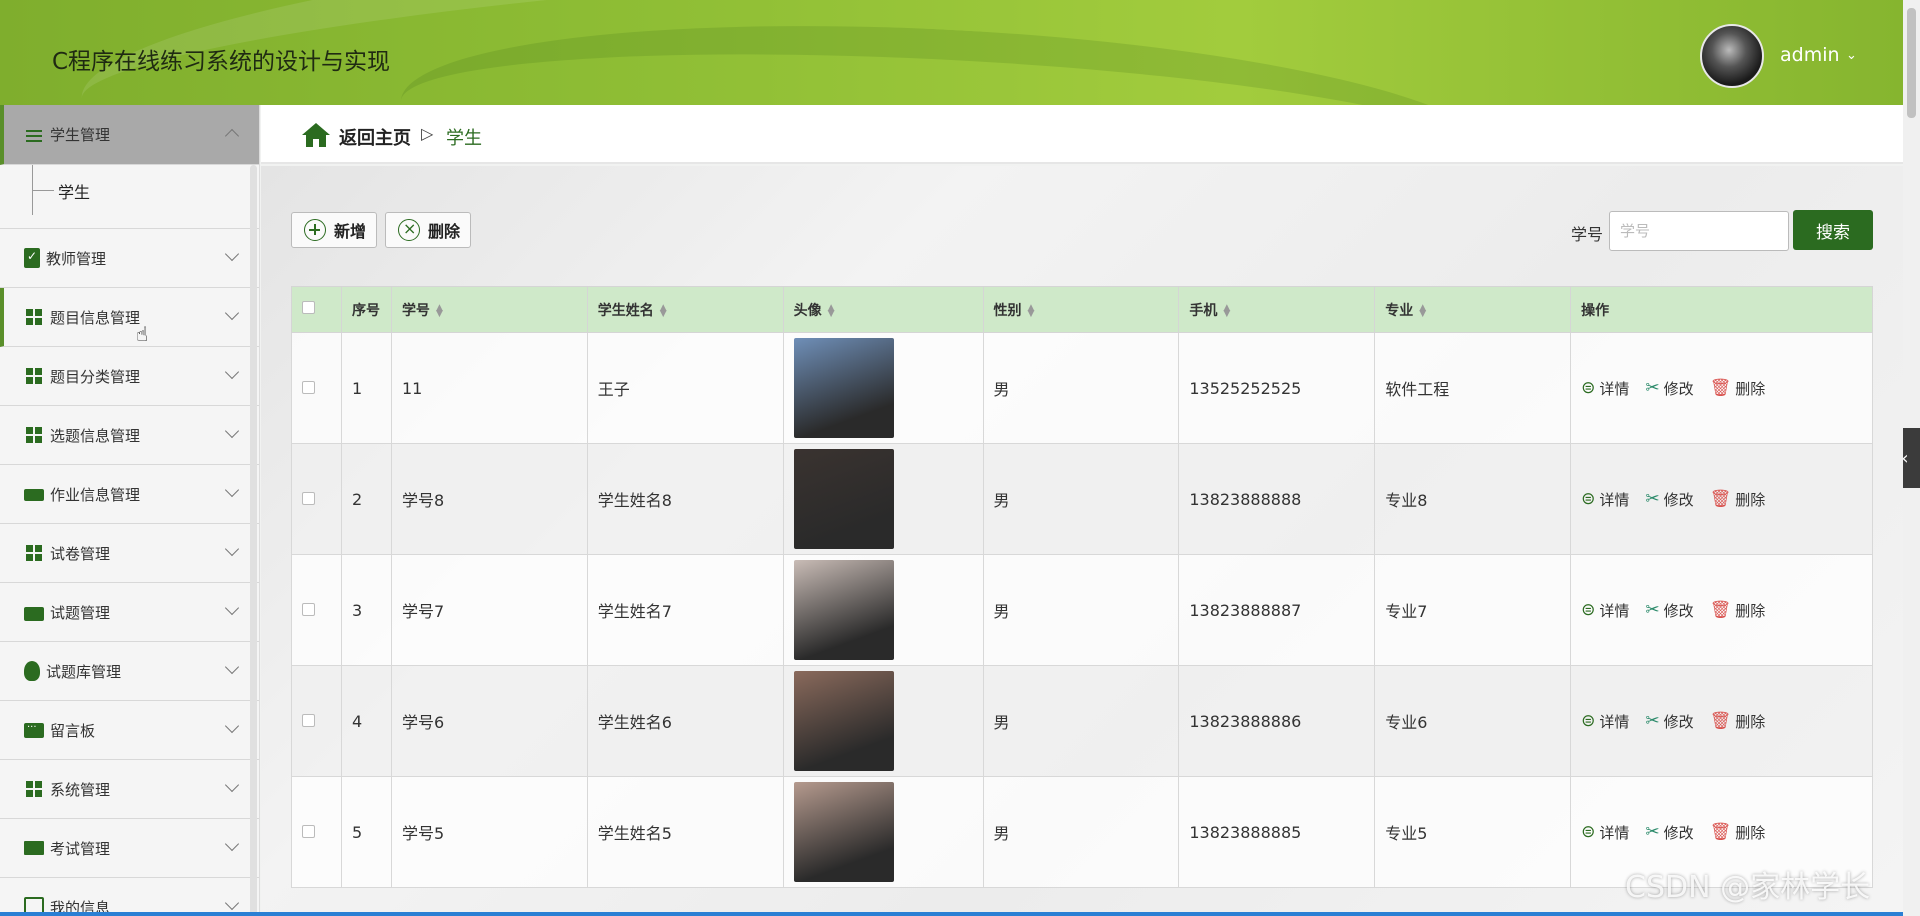 The width and height of the screenshot is (1920, 916). Describe the element at coordinates (1277, 309) in the screenshot. I see `column-header: 手机 ▲ ▼` at that location.